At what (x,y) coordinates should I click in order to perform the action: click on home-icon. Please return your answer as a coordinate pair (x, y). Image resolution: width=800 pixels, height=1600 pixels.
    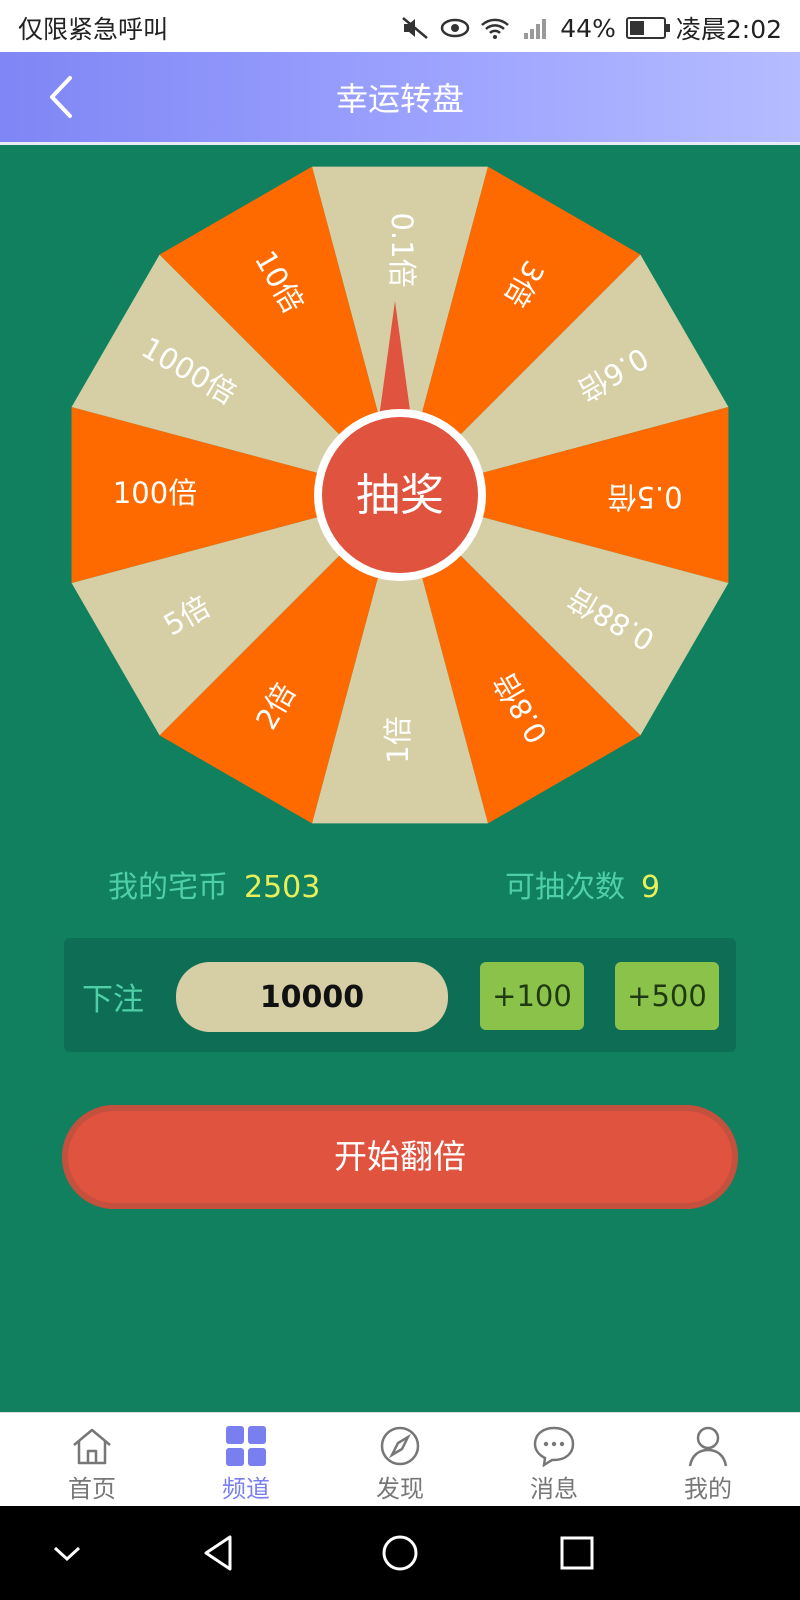
    Looking at the image, I should click on (92, 1446).